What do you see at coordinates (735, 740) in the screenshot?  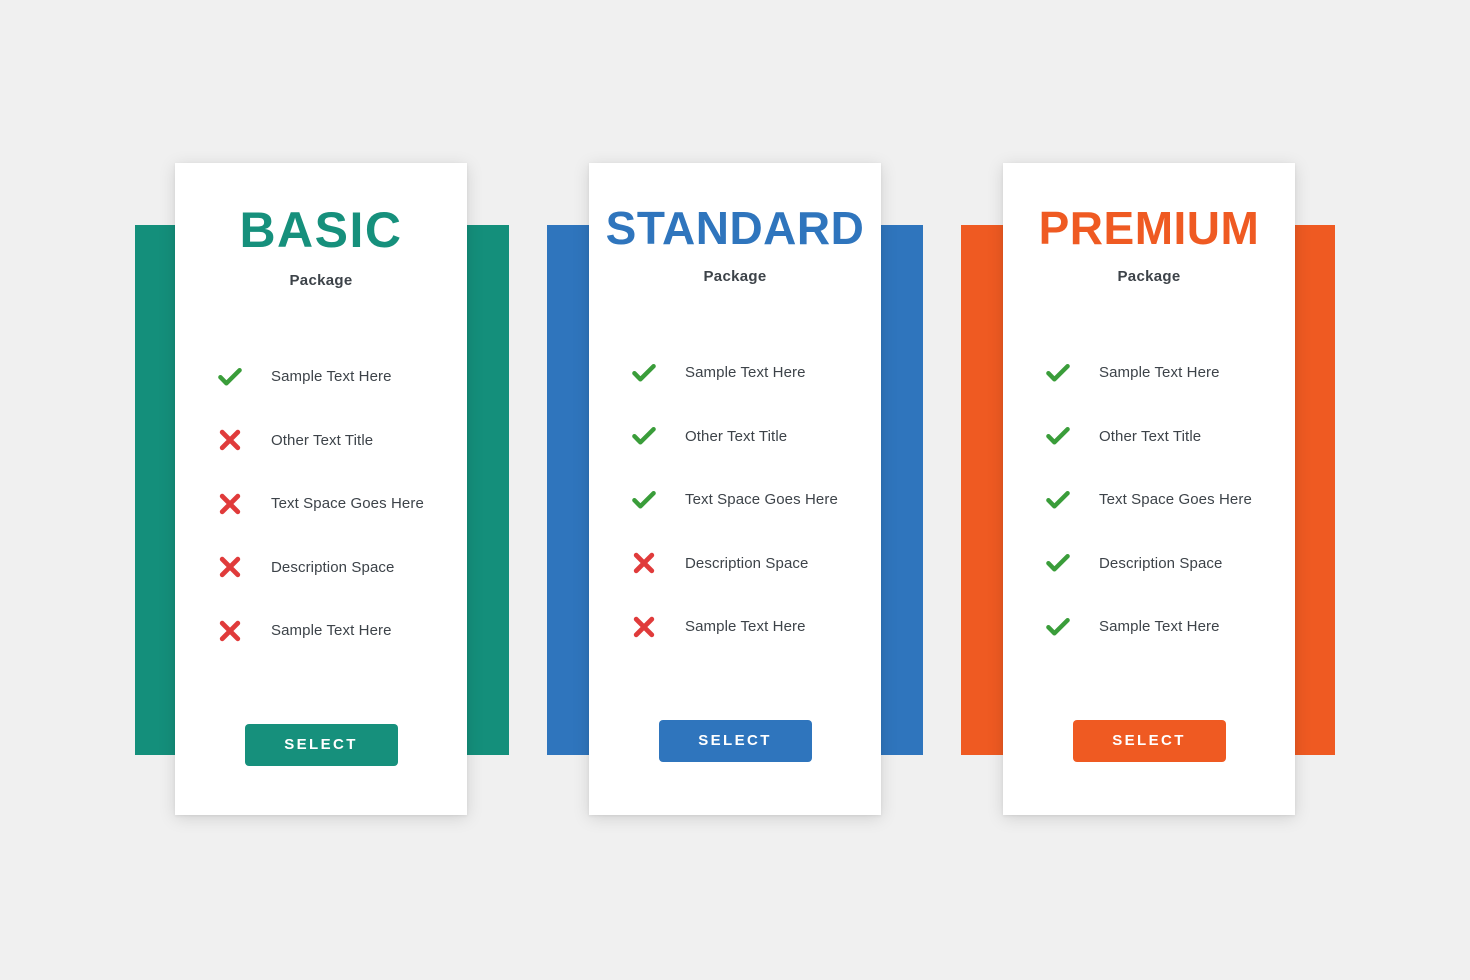 I see `select-button-standard: SELECT` at bounding box center [735, 740].